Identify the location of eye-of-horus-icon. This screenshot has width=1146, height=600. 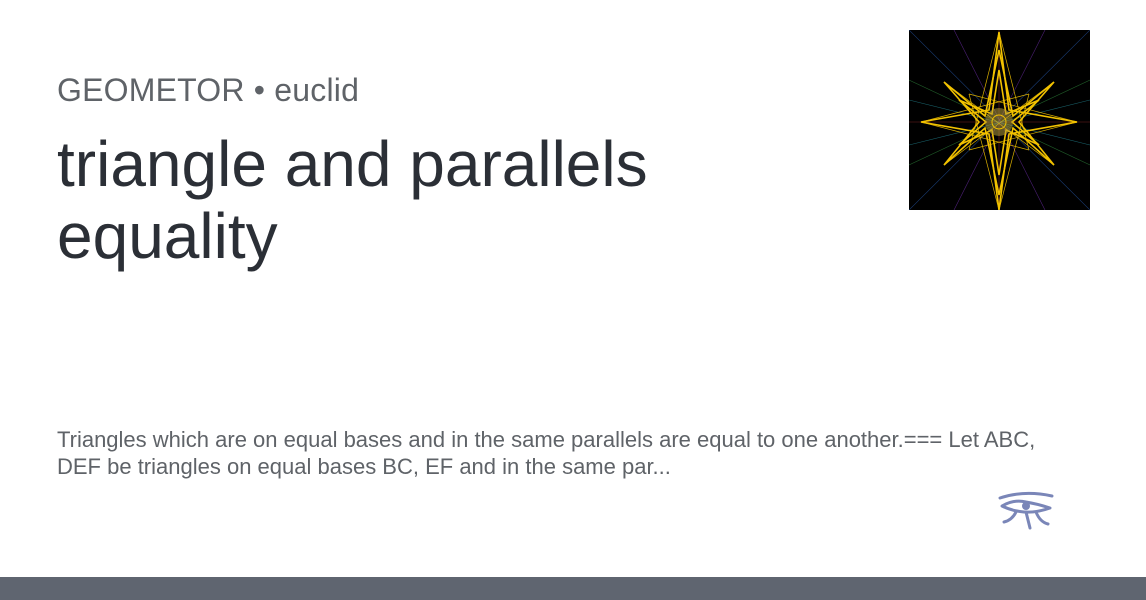
(1026, 510).